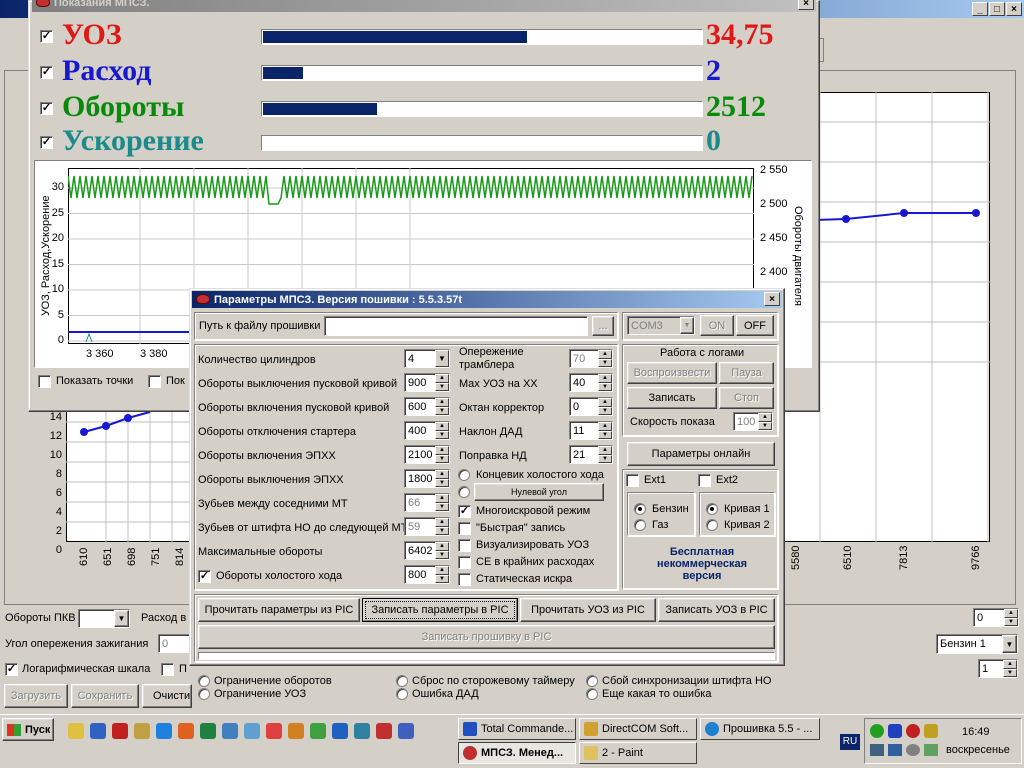 The width and height of the screenshot is (1024, 768). Describe the element at coordinates (427, 478) in the screenshot. I see `param-spin: 1800 ▲ ▼` at that location.